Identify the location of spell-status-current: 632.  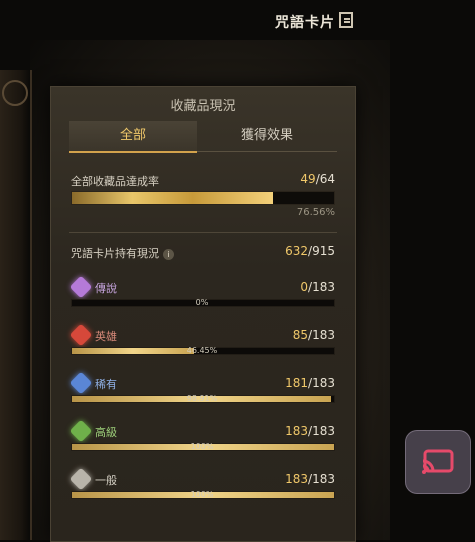
(297, 251).